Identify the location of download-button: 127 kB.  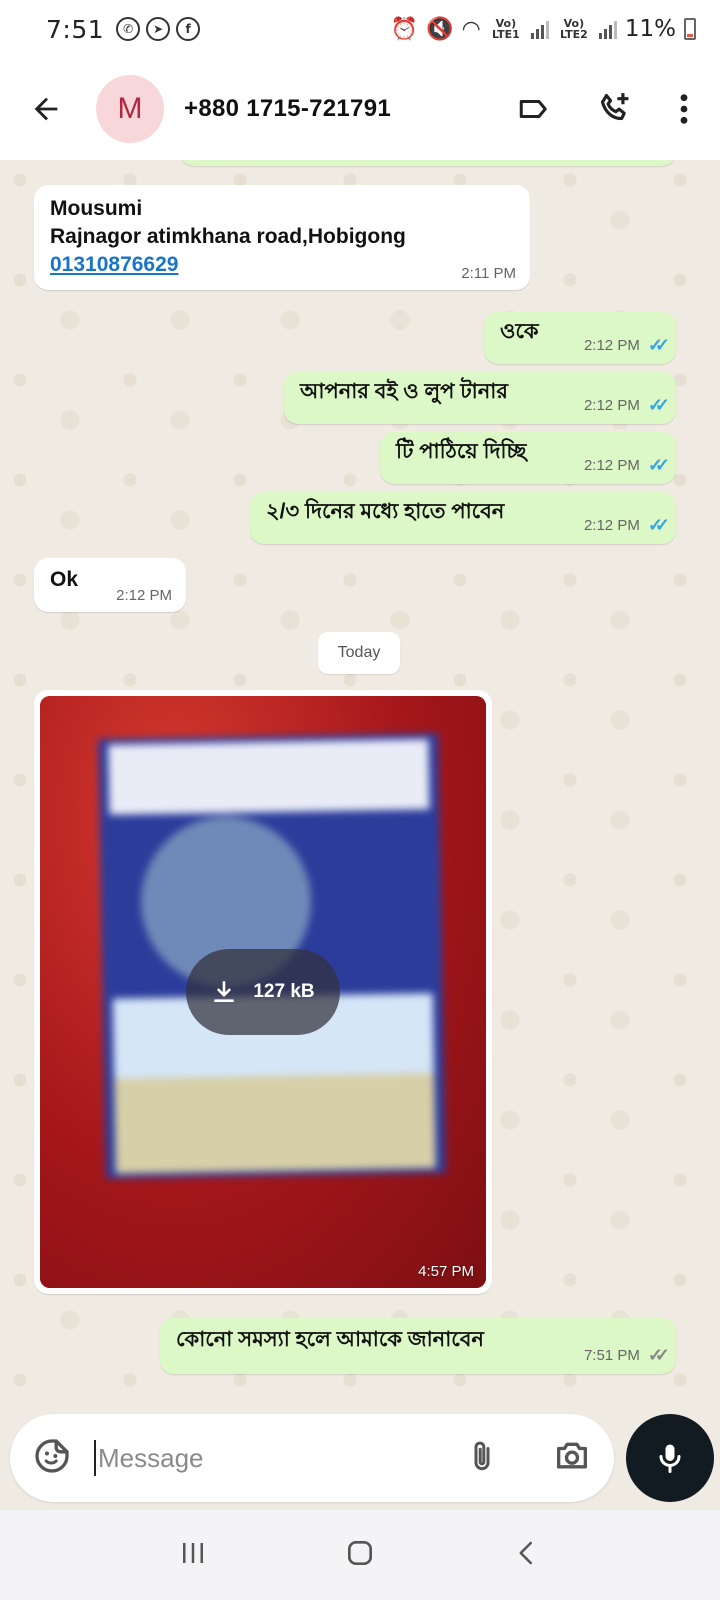
(263, 992).